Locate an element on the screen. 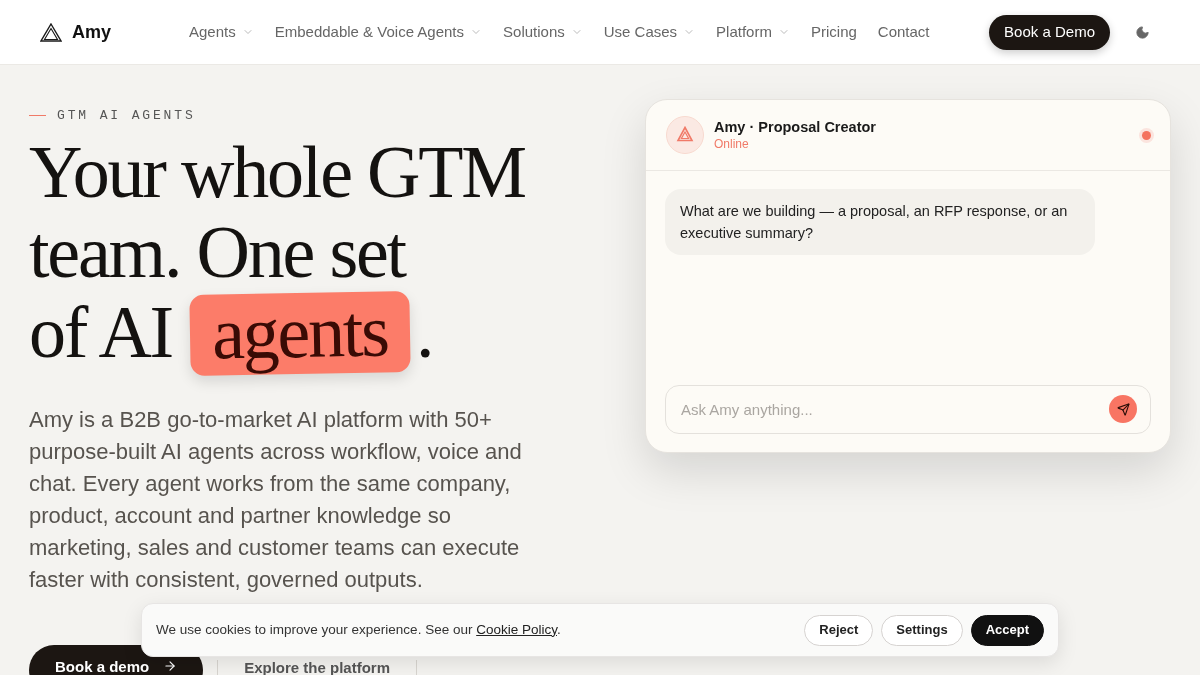  accept-button: Accept is located at coordinates (1007, 630).